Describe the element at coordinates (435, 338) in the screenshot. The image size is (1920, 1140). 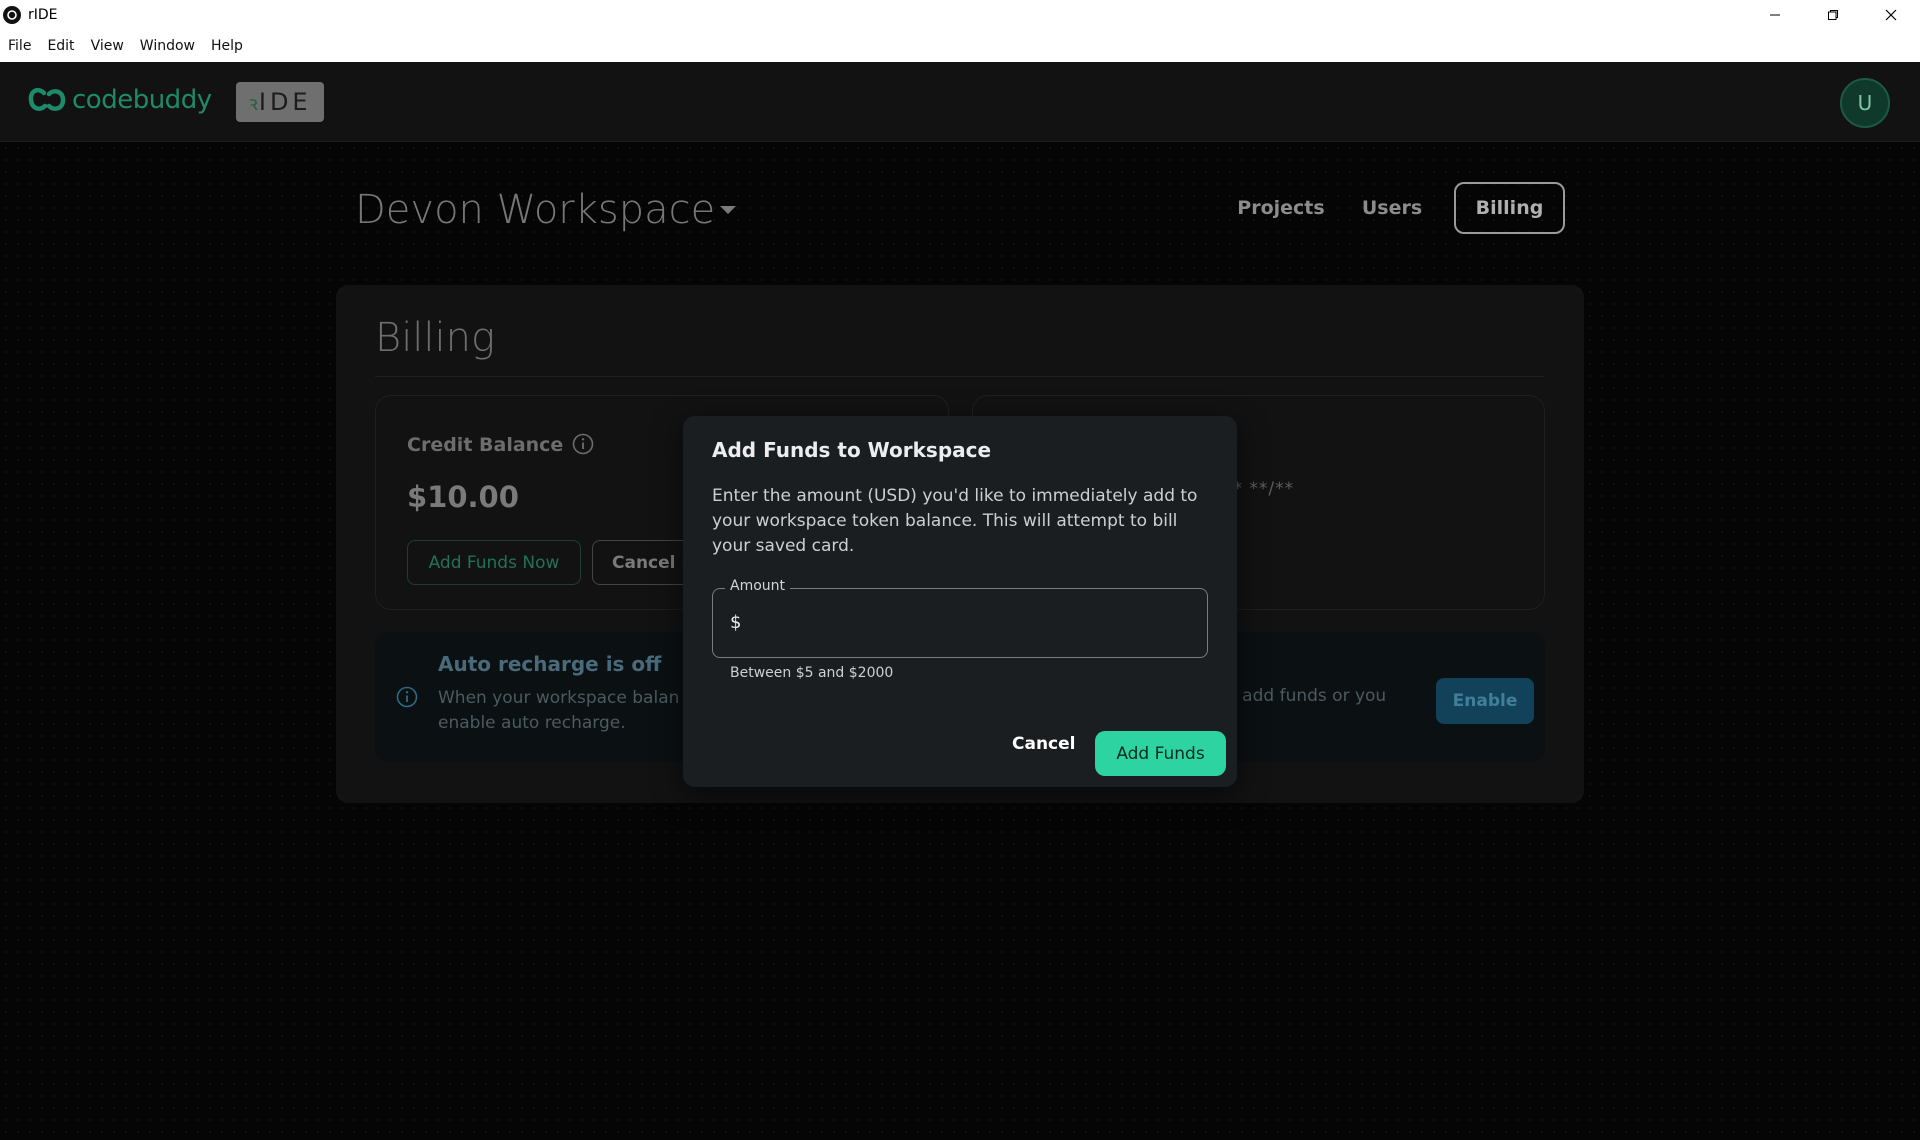
I see `billing-heading: Billing` at that location.